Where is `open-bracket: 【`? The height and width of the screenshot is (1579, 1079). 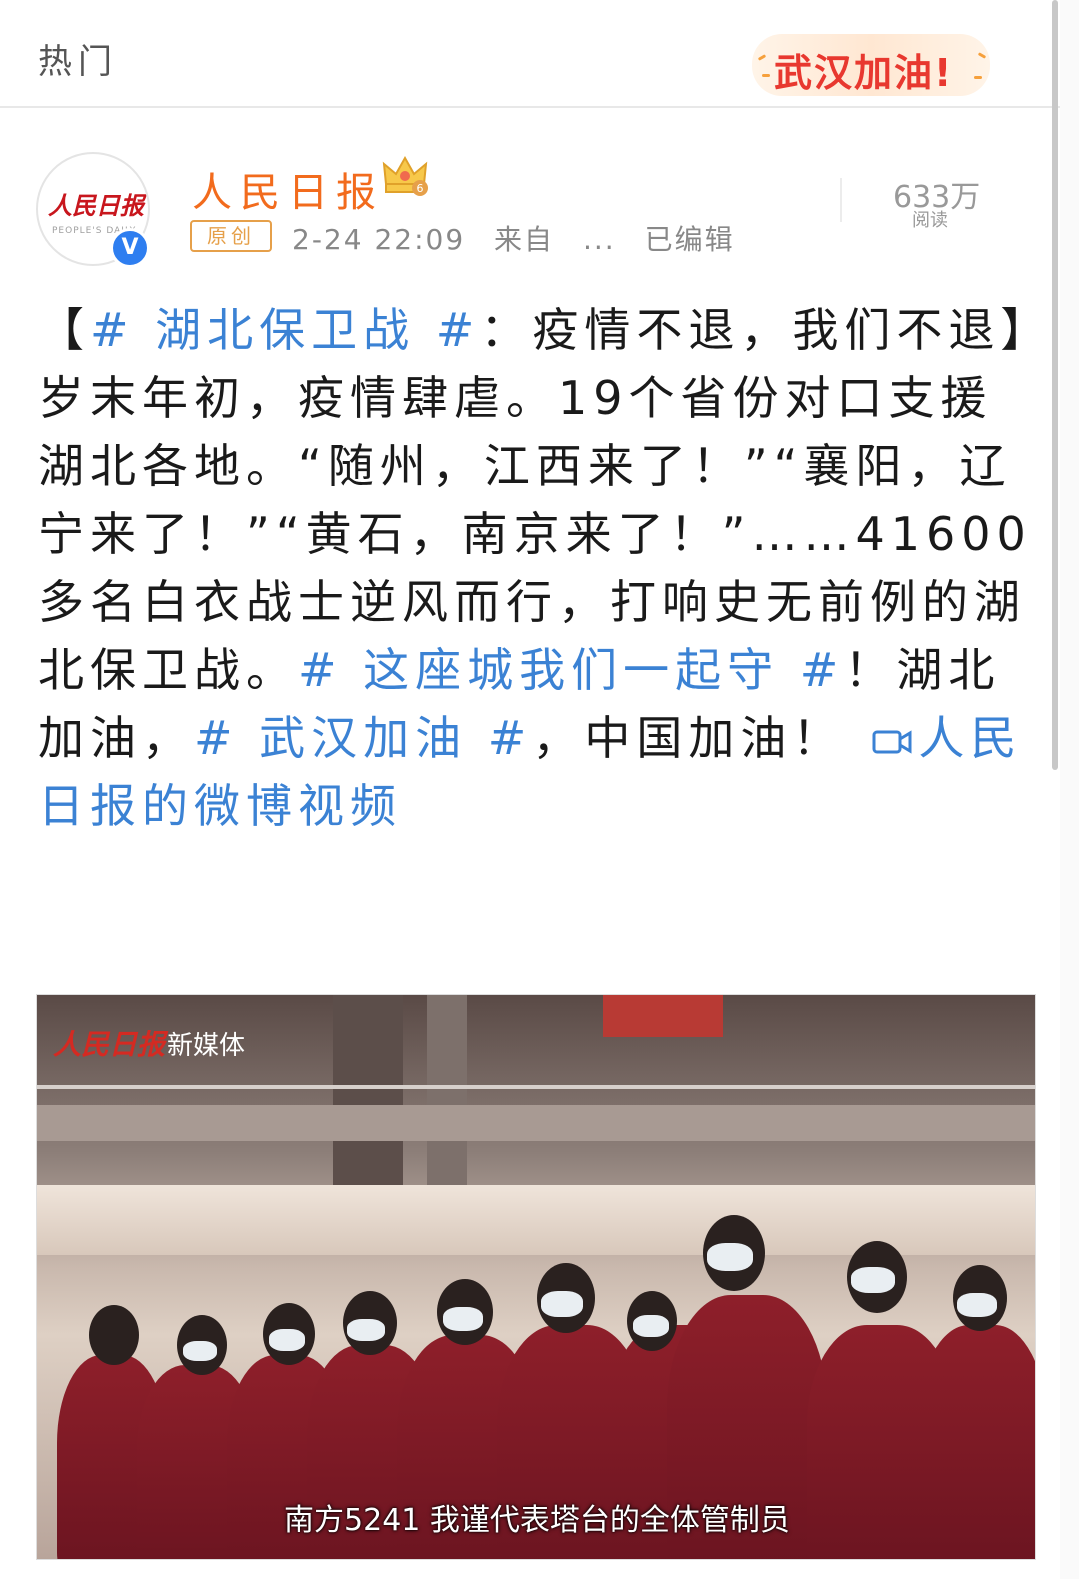 open-bracket: 【 is located at coordinates (64, 330).